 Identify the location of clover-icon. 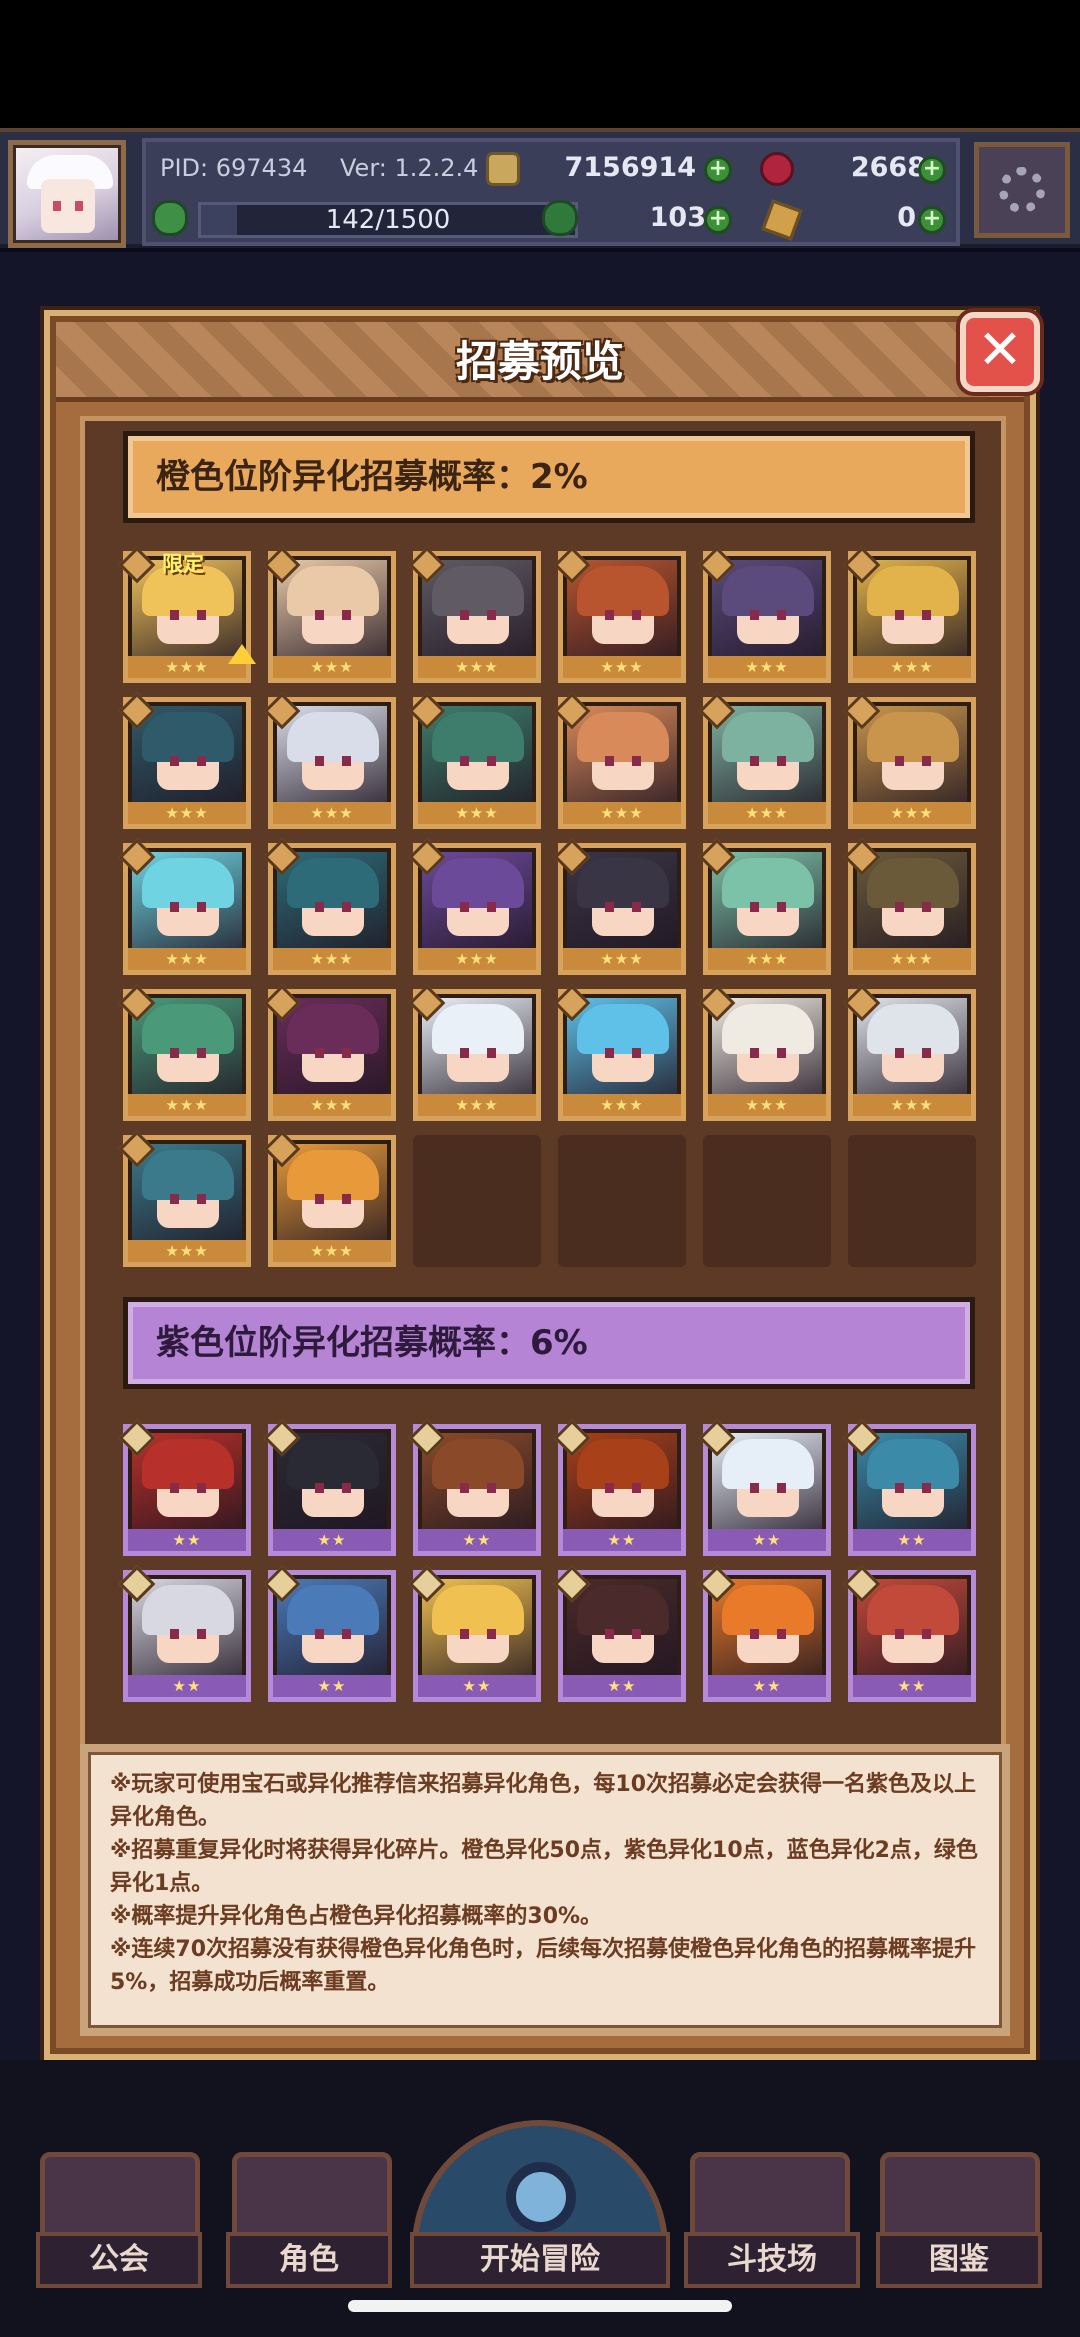
(560, 218).